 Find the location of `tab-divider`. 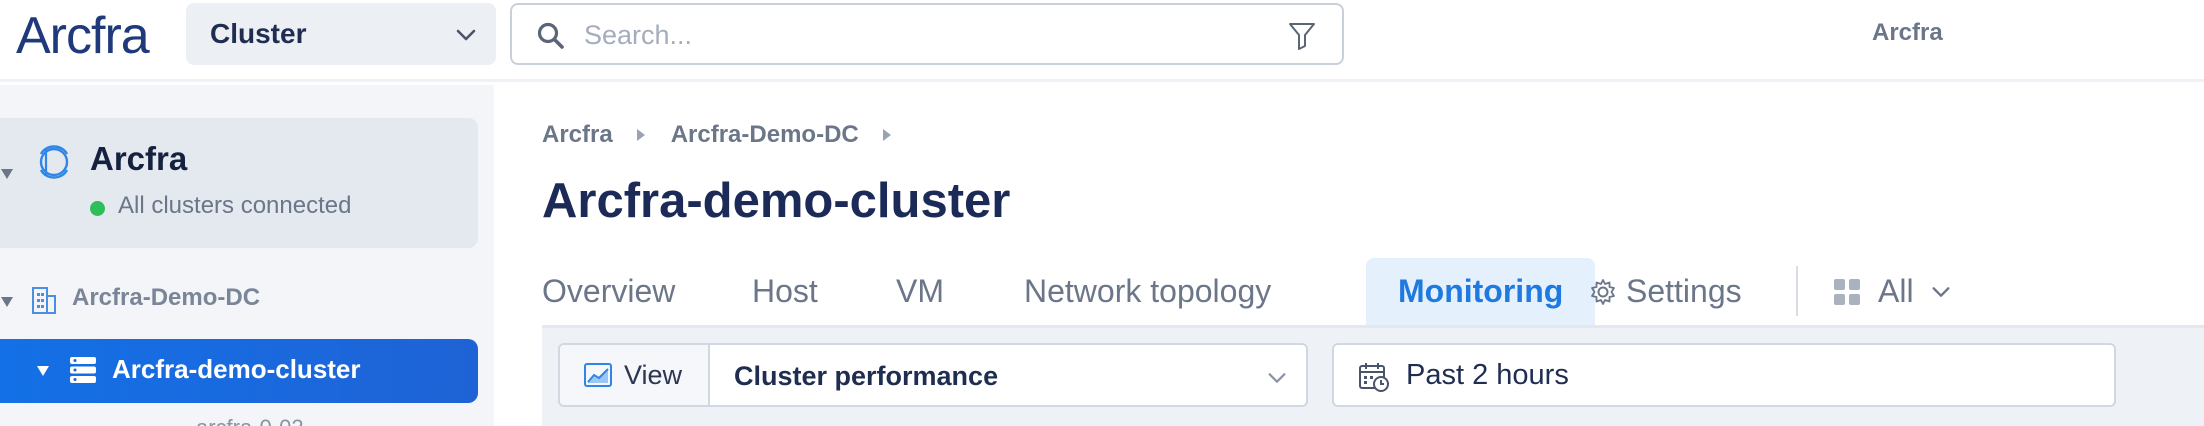

tab-divider is located at coordinates (1797, 291).